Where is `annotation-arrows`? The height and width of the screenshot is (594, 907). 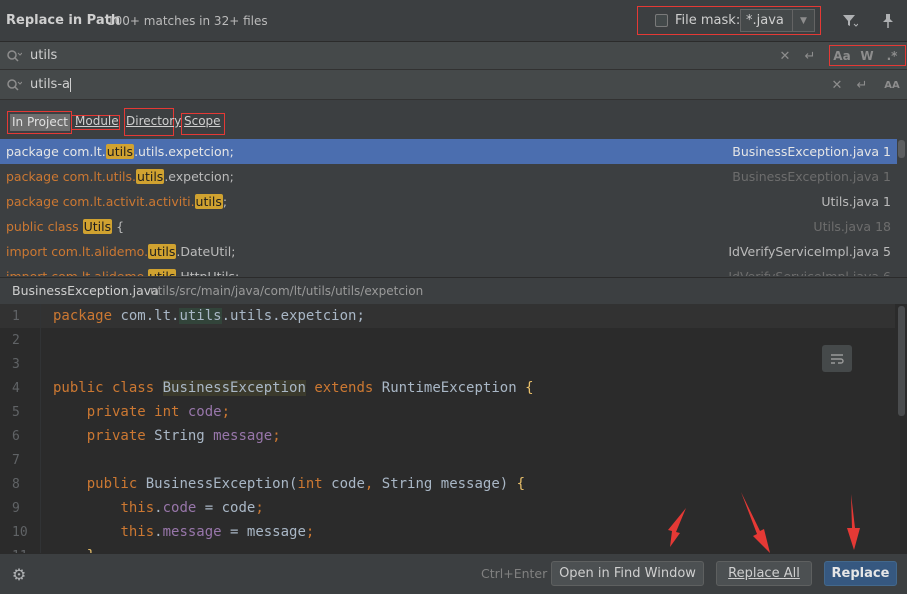 annotation-arrows is located at coordinates (764, 522).